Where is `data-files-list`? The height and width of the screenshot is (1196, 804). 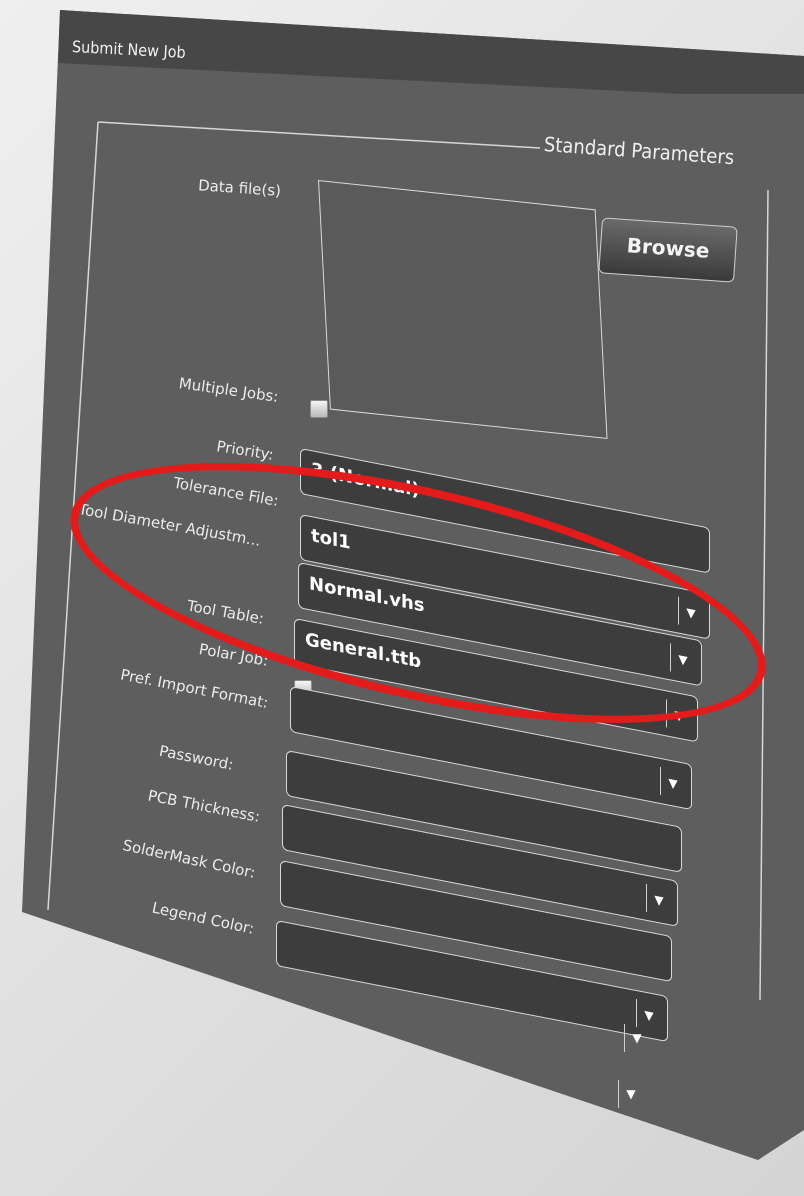 data-files-list is located at coordinates (463, 309).